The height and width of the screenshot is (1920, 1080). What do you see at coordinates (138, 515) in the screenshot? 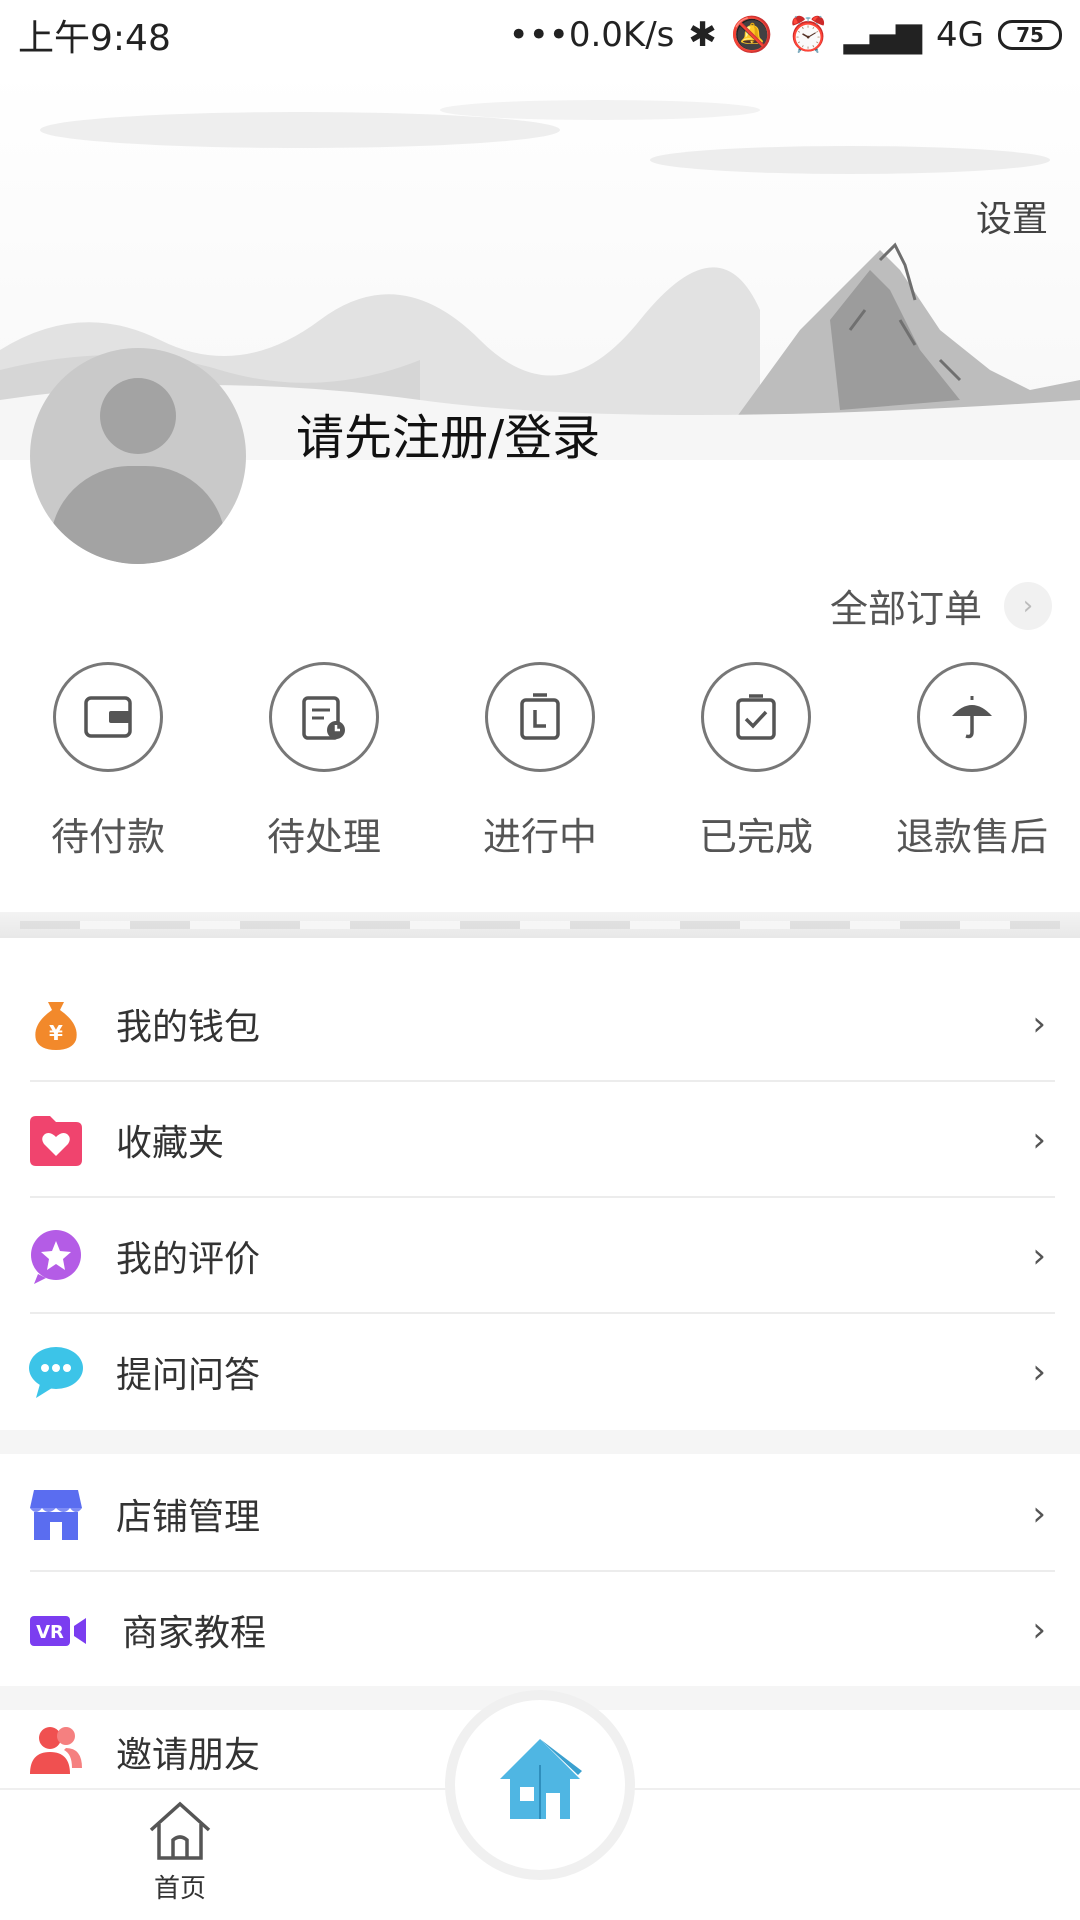
I see `avatar-body` at bounding box center [138, 515].